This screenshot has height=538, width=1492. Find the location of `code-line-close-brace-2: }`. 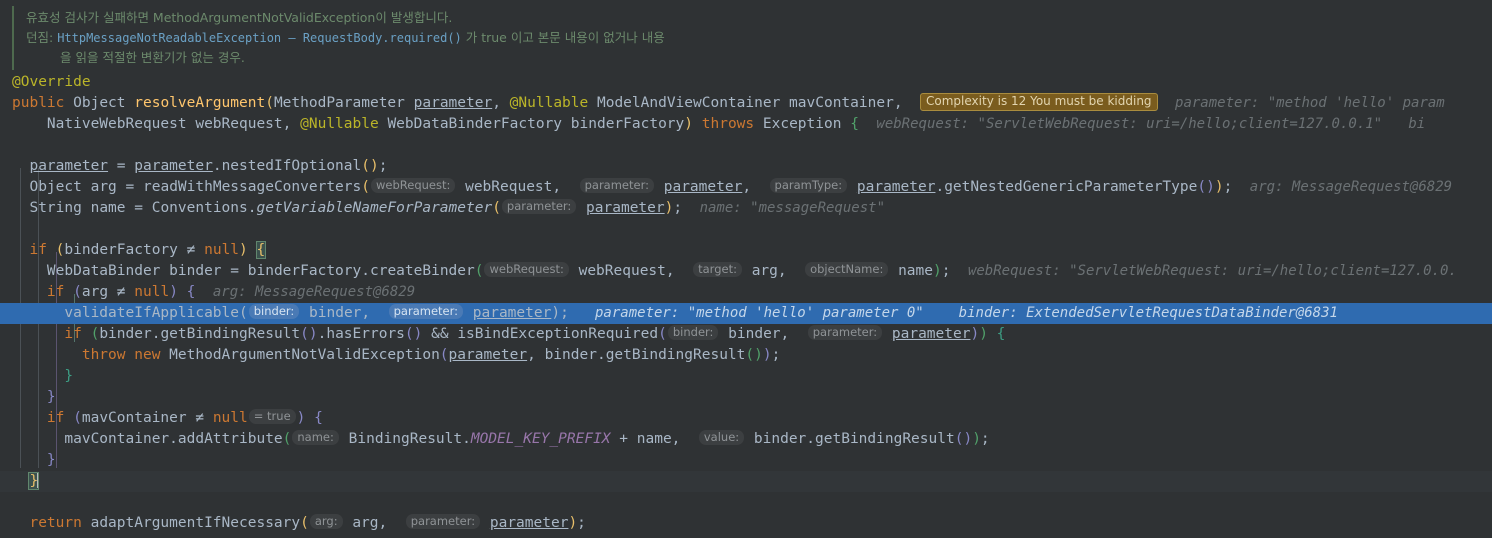

code-line-close-brace-2: } is located at coordinates (746, 397).